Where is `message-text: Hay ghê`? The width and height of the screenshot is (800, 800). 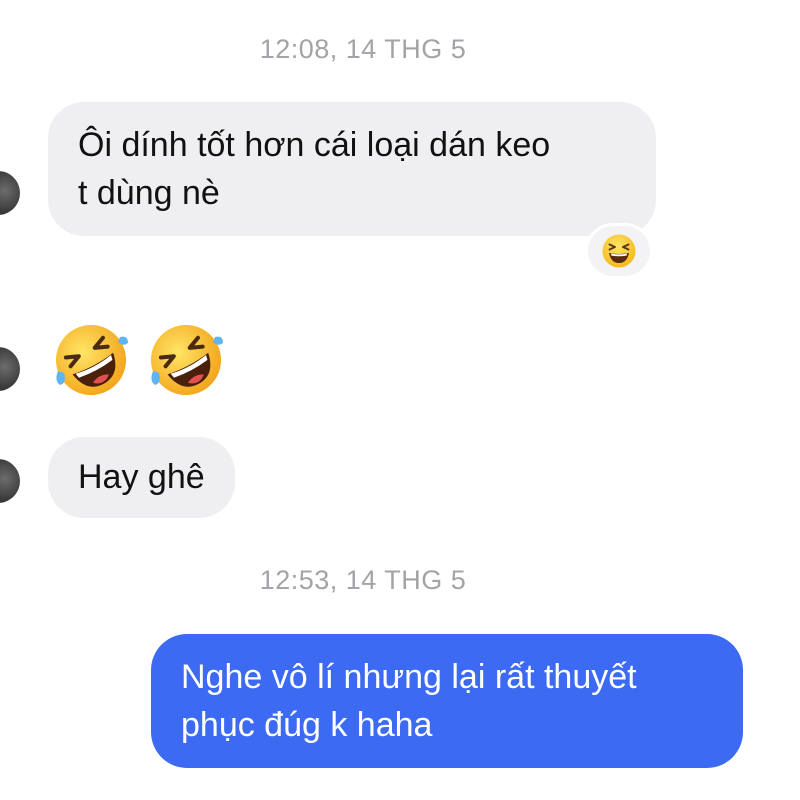 message-text: Hay ghê is located at coordinates (141, 477).